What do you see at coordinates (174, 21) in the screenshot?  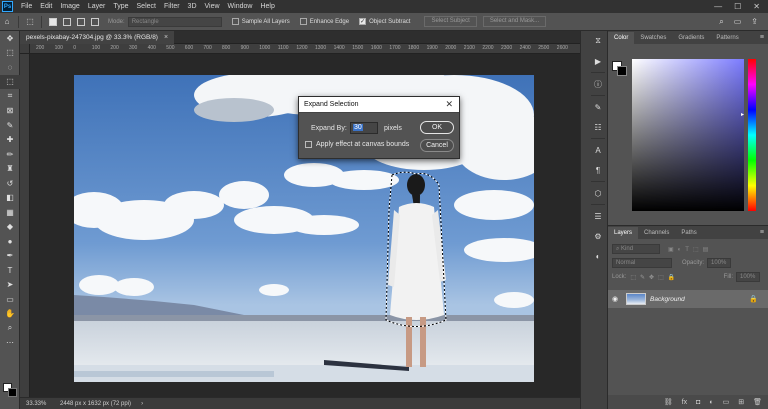 I see `mode-select: Rectangle` at bounding box center [174, 21].